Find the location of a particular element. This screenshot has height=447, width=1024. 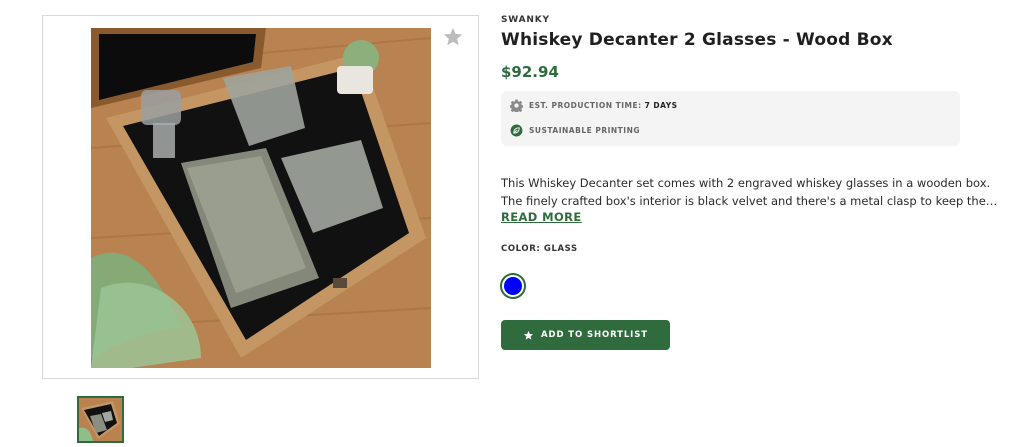

brand-name: SWANKY is located at coordinates (525, 20).